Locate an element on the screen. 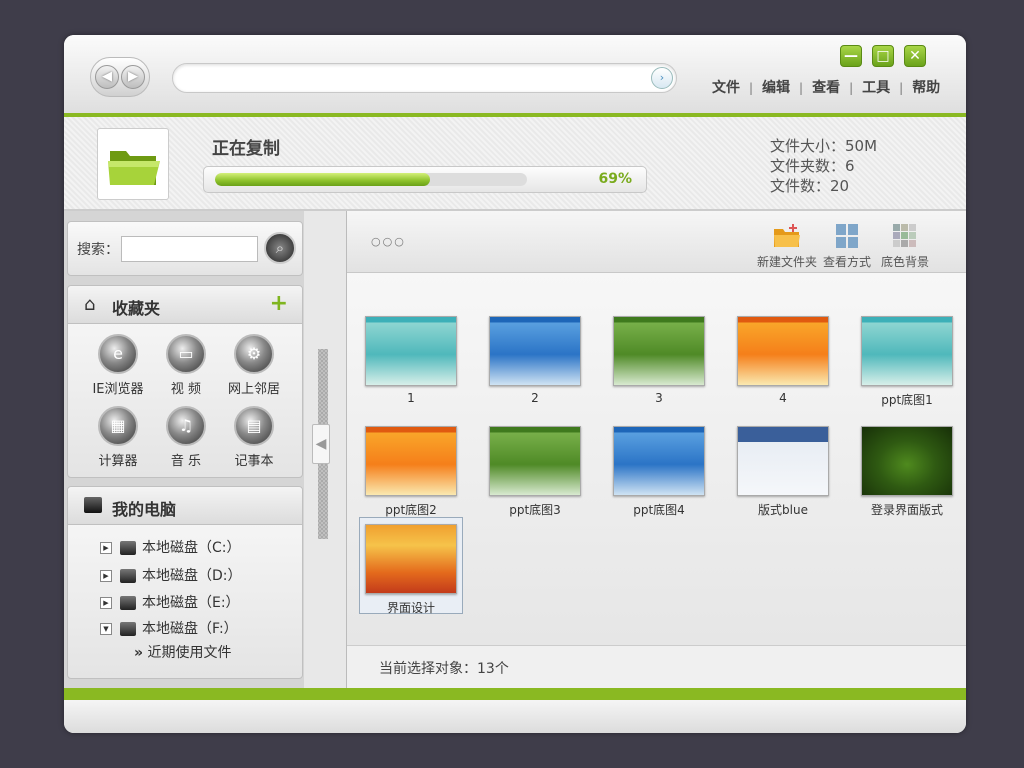 The image size is (1024, 768). menu-bar: 文件 | 编辑 | 查看 | 工具 | 帮助 is located at coordinates (826, 87).